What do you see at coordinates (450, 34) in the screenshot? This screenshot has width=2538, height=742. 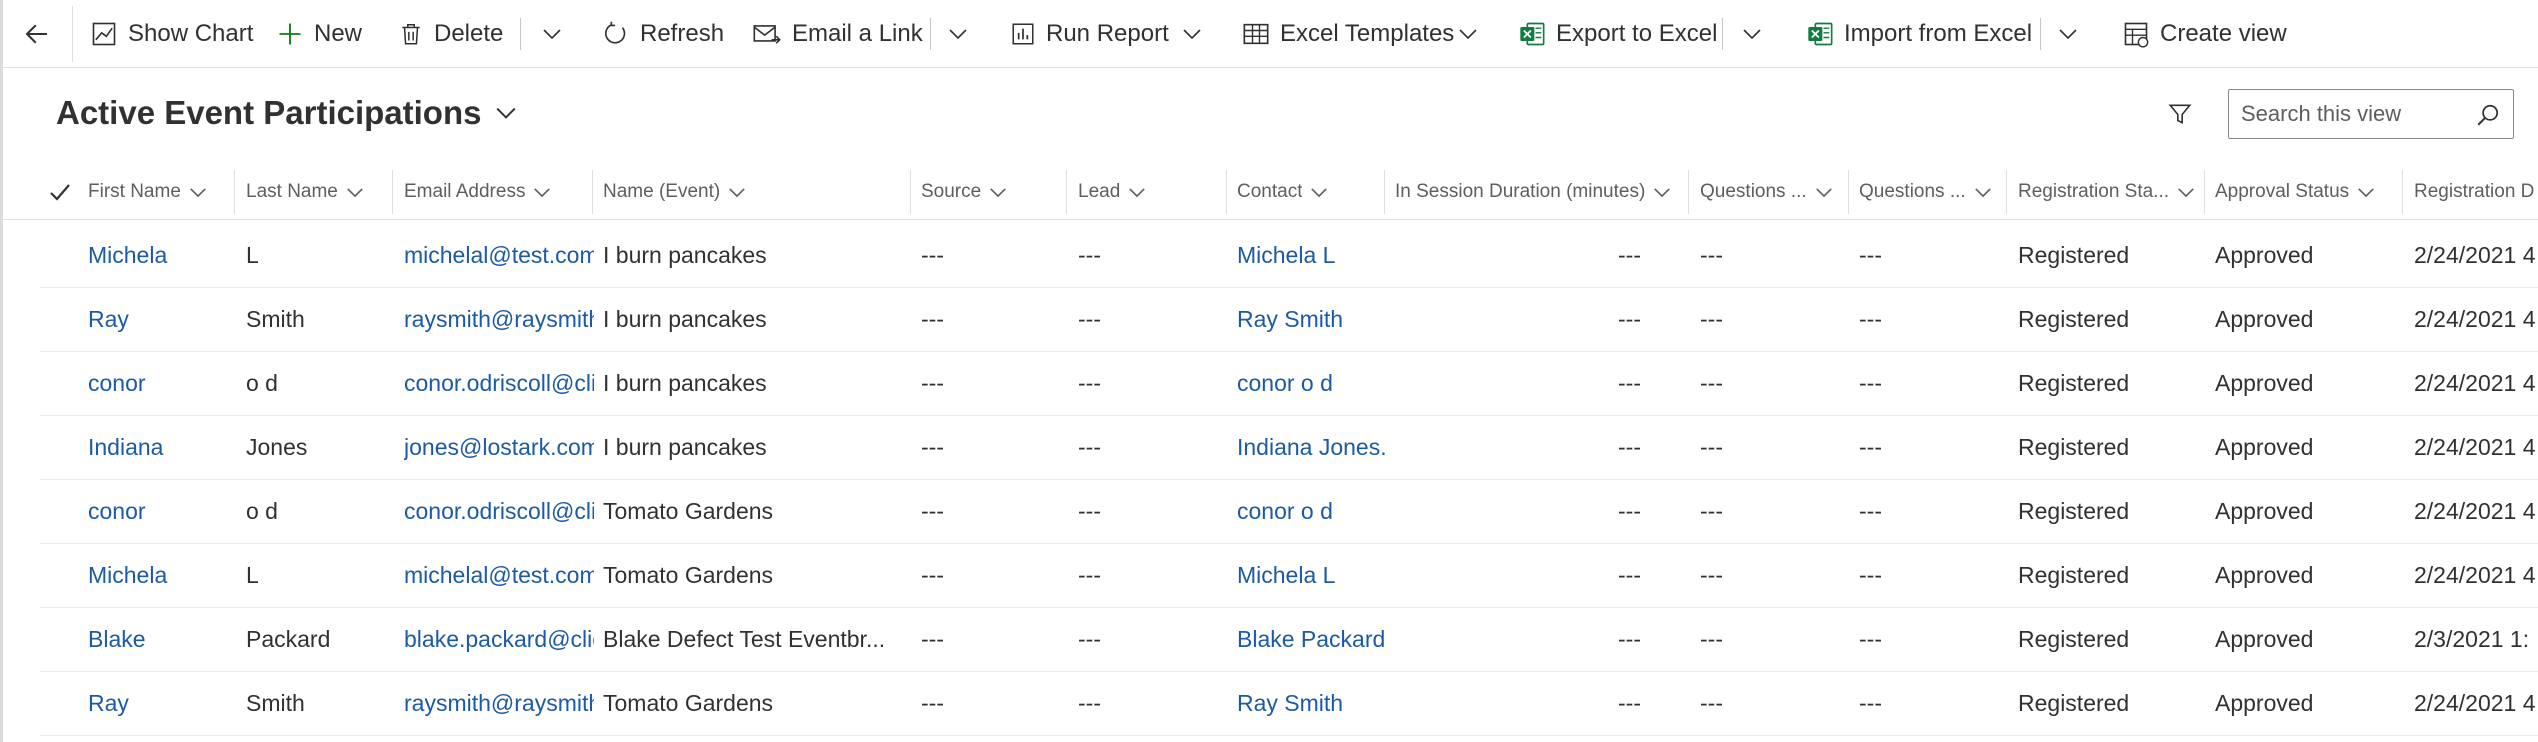 I see `delete-button: Delete` at bounding box center [450, 34].